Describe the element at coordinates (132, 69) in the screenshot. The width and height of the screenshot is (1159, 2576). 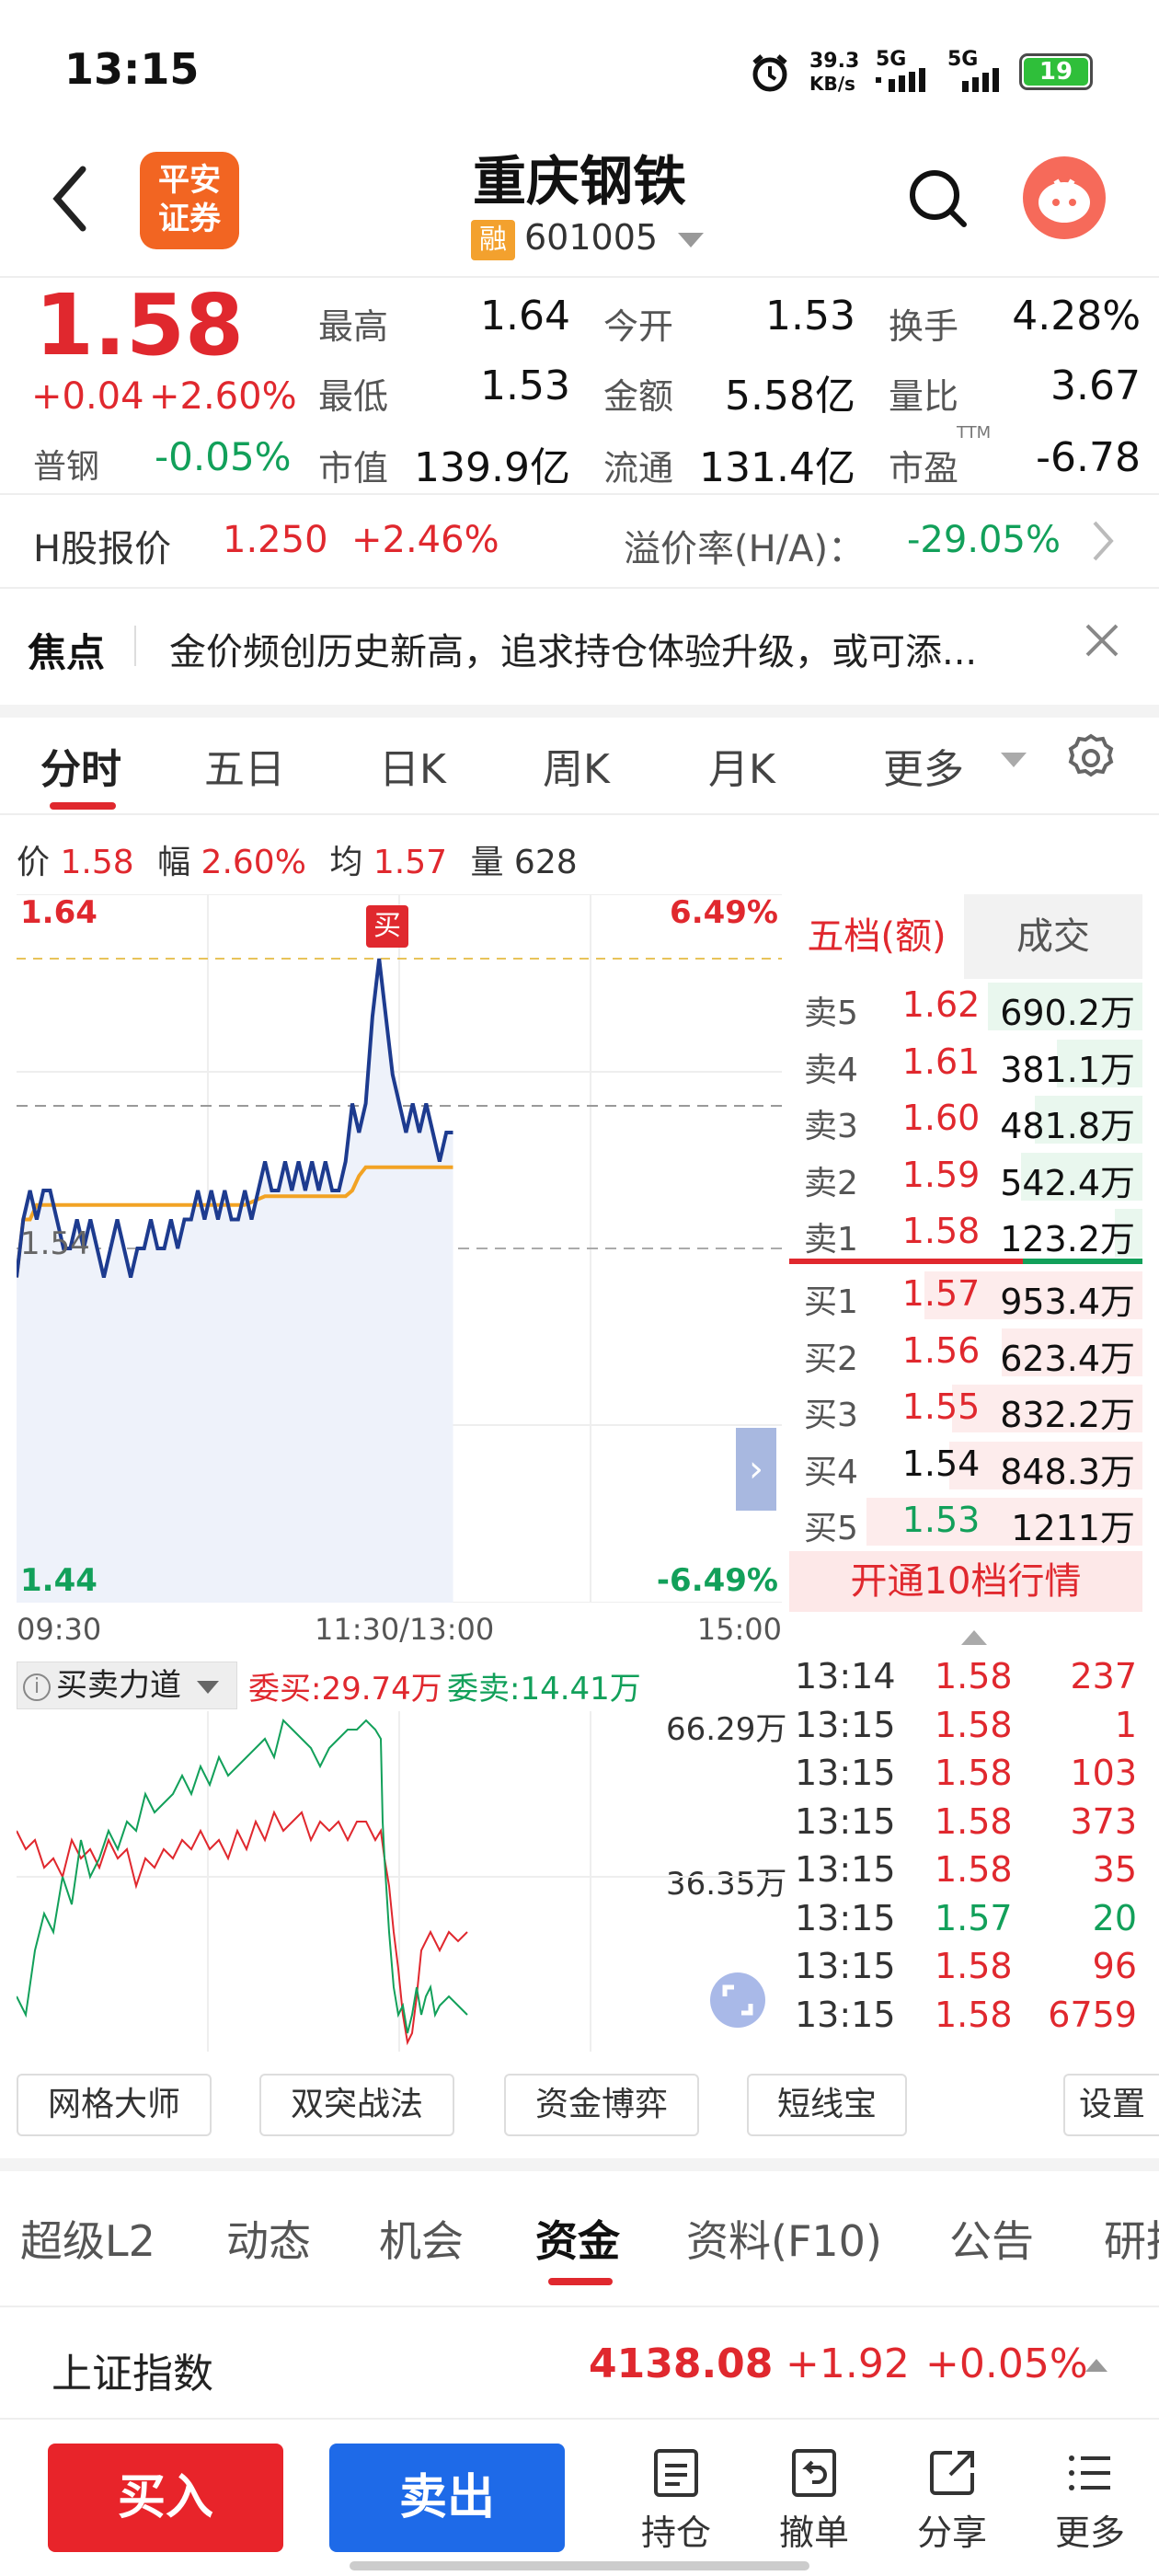
I see `clock: 13:15` at that location.